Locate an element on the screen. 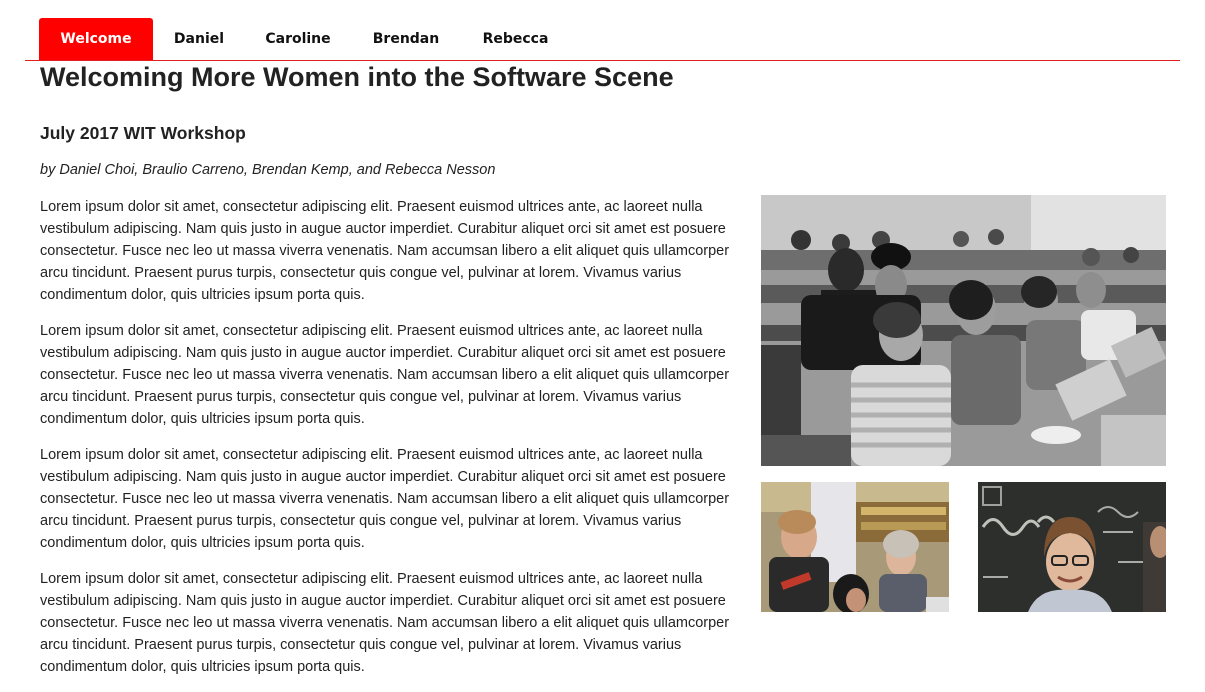 Image resolution: width=1205 pixels, height=692 pixels. tab-rebecca: Rebecca is located at coordinates (515, 39).